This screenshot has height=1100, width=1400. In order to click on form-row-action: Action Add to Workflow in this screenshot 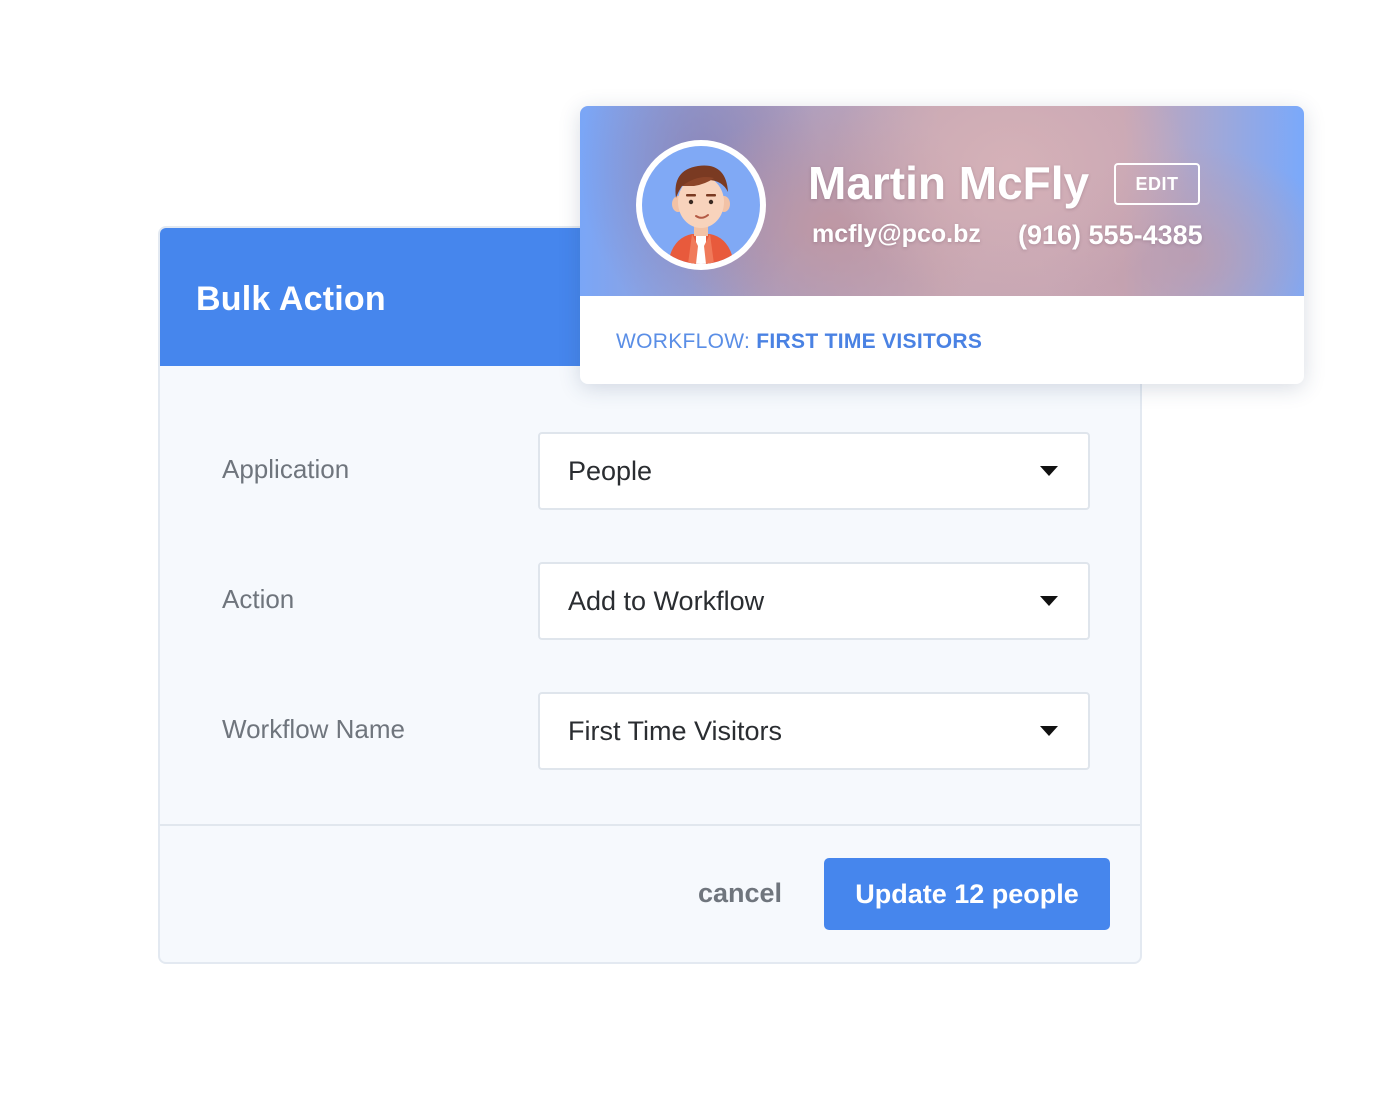, I will do `click(650, 601)`.